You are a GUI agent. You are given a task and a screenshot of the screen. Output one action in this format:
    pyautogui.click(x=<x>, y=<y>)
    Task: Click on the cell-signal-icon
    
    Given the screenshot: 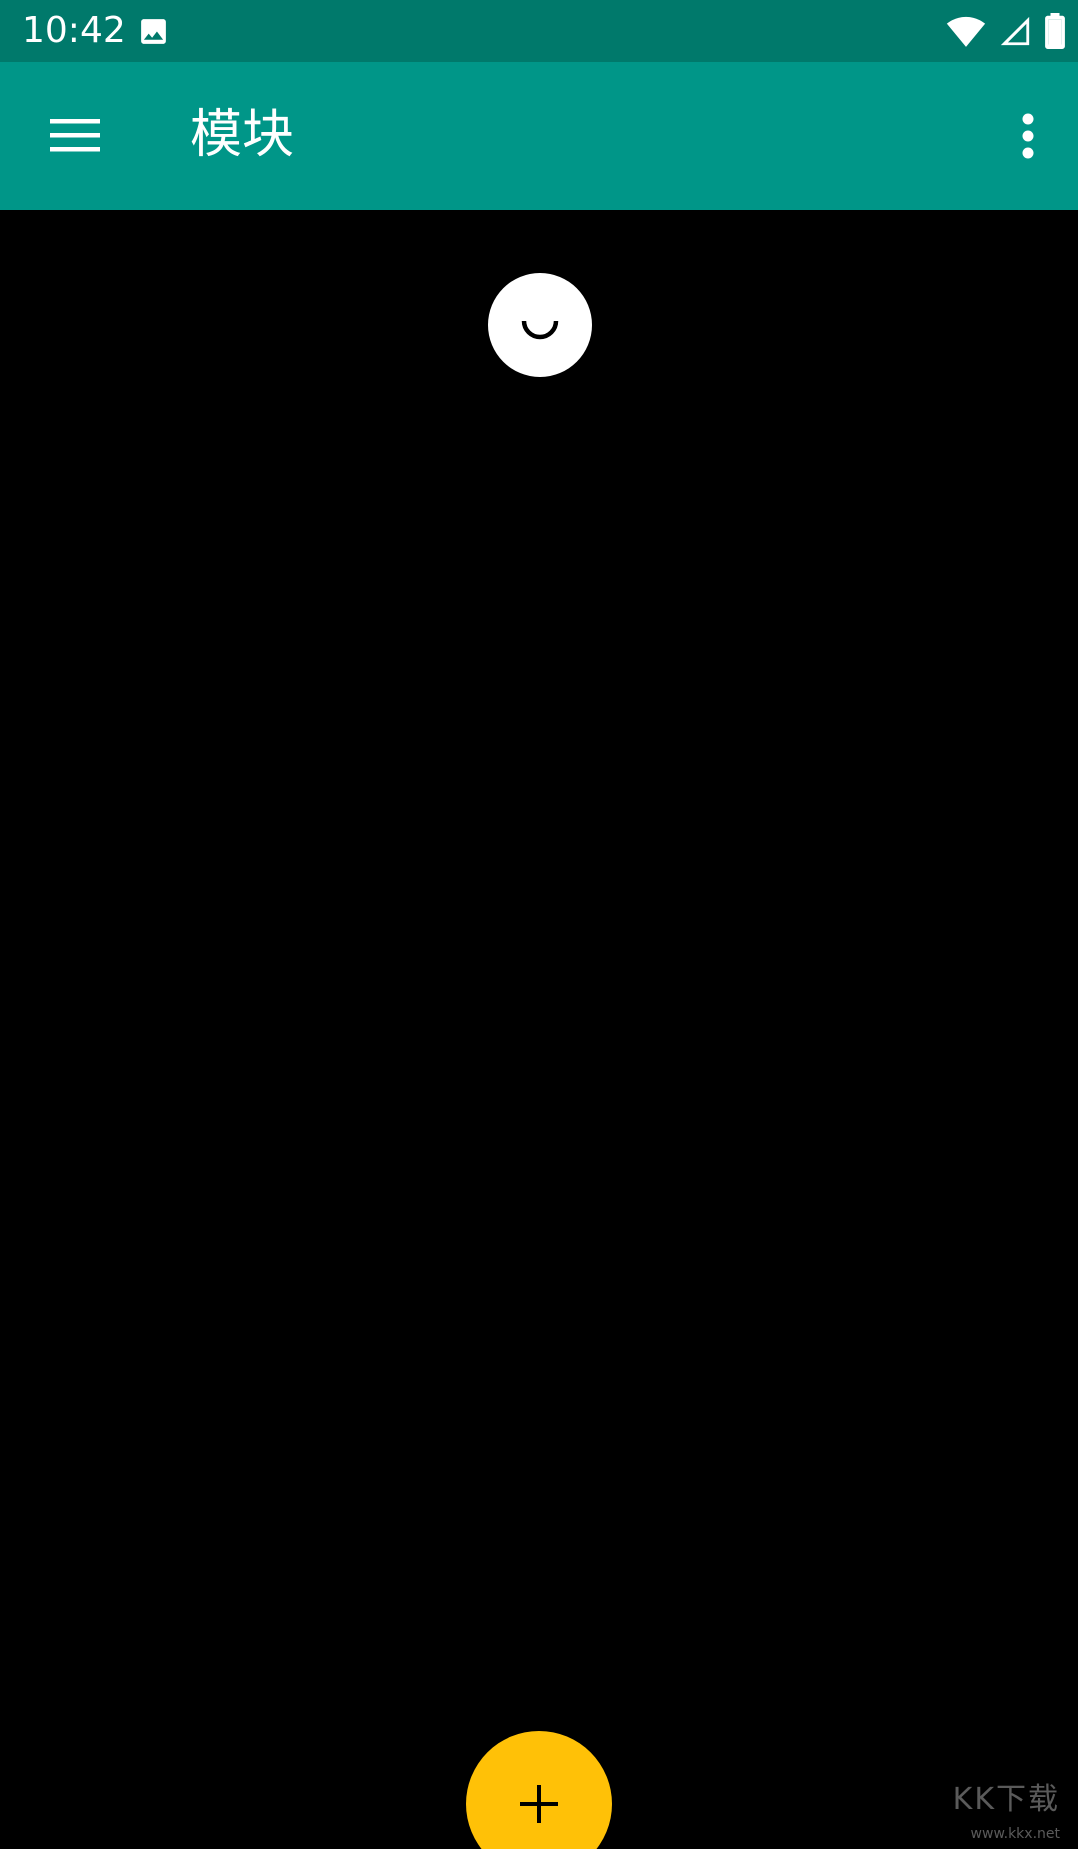 What is the action you would take?
    pyautogui.click(x=1015, y=31)
    